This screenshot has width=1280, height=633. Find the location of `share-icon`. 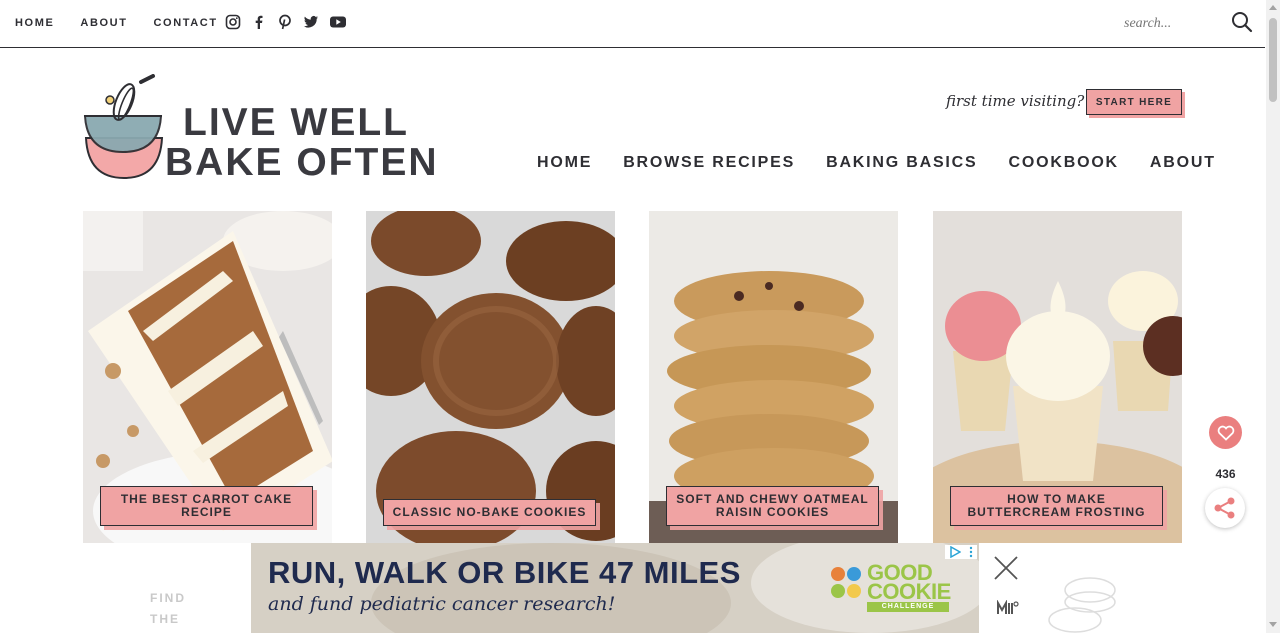

share-icon is located at coordinates (1224, 508).